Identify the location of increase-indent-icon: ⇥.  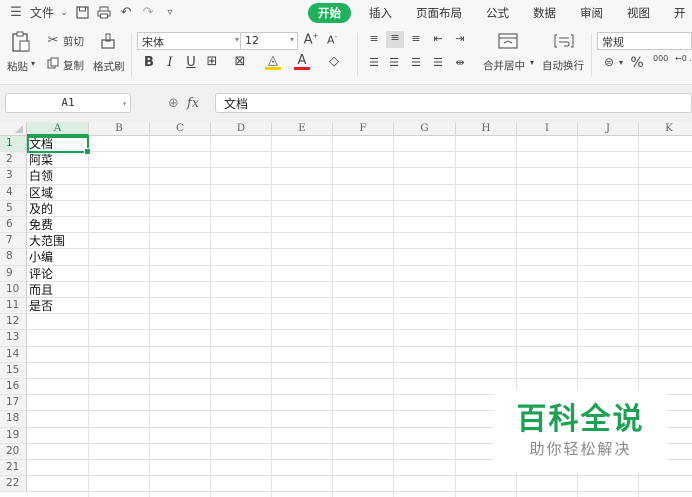
(460, 38).